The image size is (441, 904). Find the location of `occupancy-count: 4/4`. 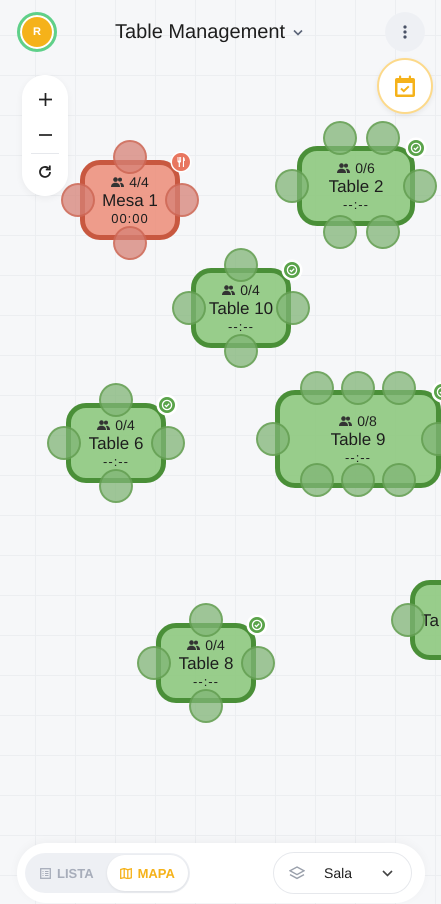

occupancy-count: 4/4 is located at coordinates (139, 182).